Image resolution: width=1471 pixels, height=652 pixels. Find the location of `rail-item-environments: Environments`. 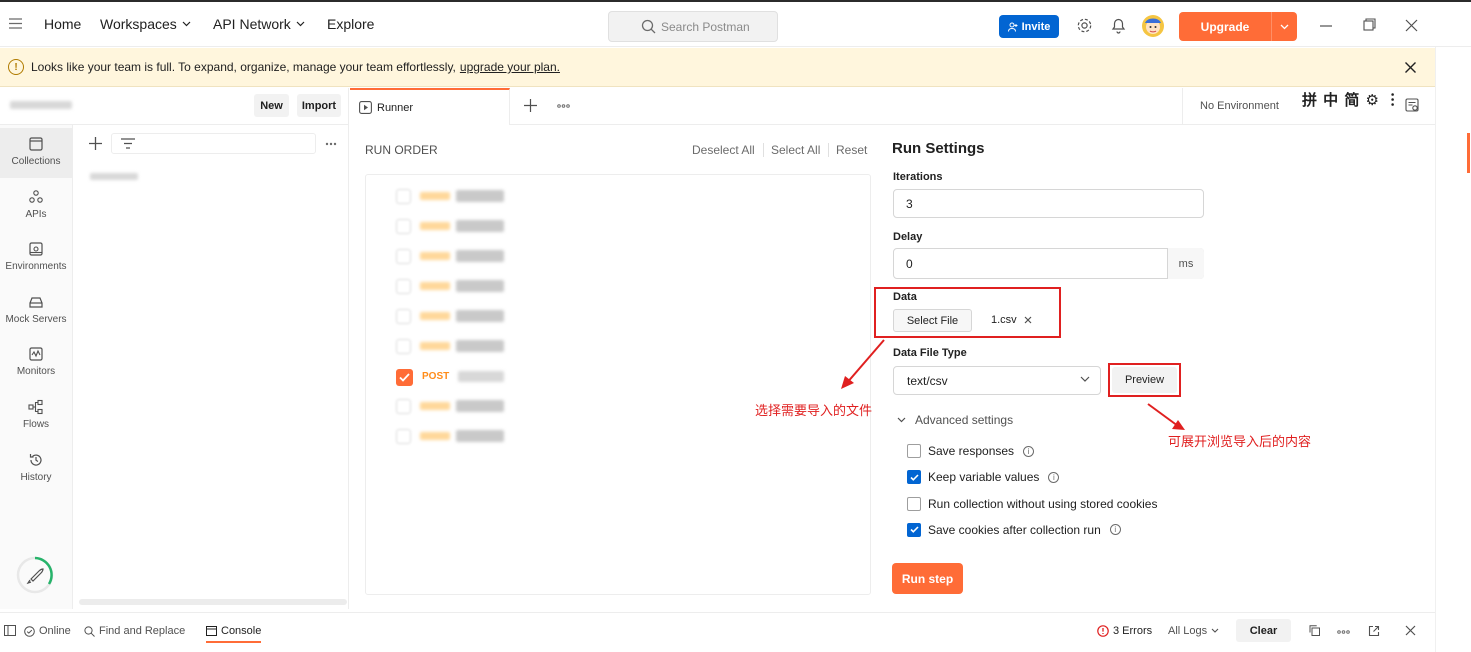

rail-item-environments: Environments is located at coordinates (36, 258).